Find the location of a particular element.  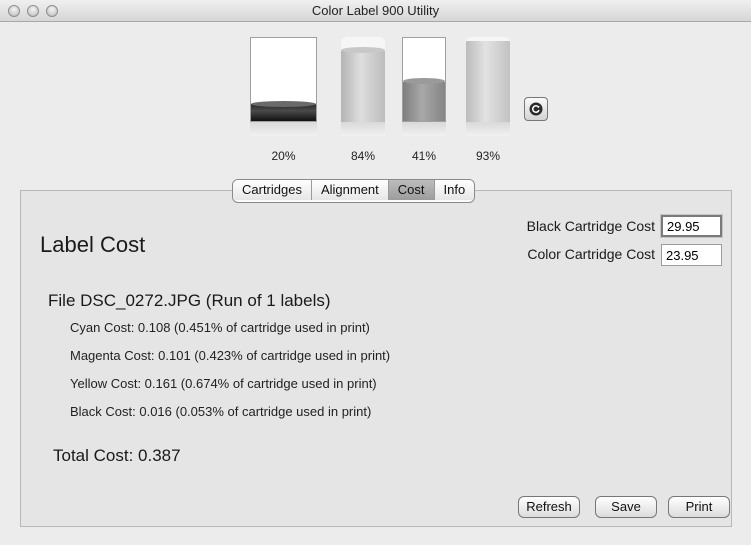

total-cost: Total Cost: 0.387 is located at coordinates (117, 455).